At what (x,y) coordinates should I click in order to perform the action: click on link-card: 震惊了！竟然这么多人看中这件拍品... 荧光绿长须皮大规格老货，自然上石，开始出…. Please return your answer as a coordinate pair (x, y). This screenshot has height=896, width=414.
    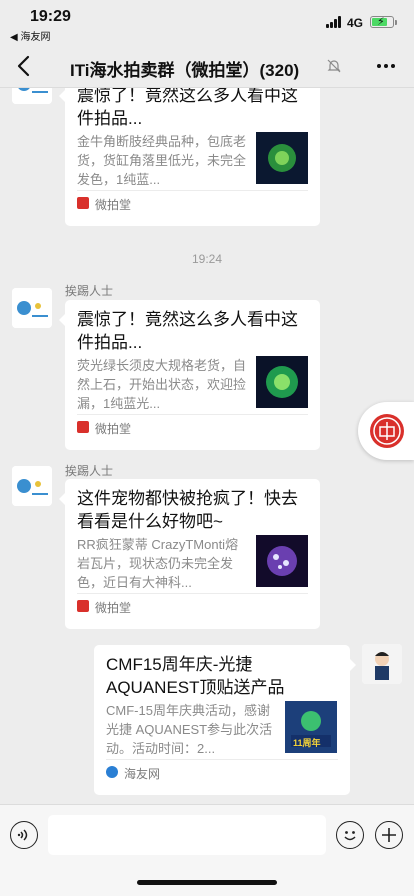
    Looking at the image, I should click on (189, 375).